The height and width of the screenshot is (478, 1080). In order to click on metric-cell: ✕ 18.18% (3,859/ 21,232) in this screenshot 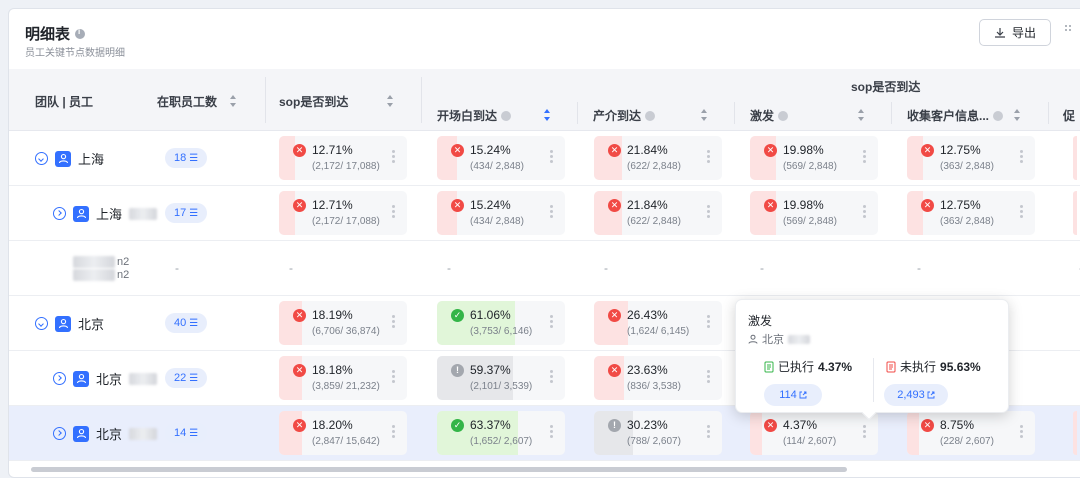, I will do `click(343, 378)`.